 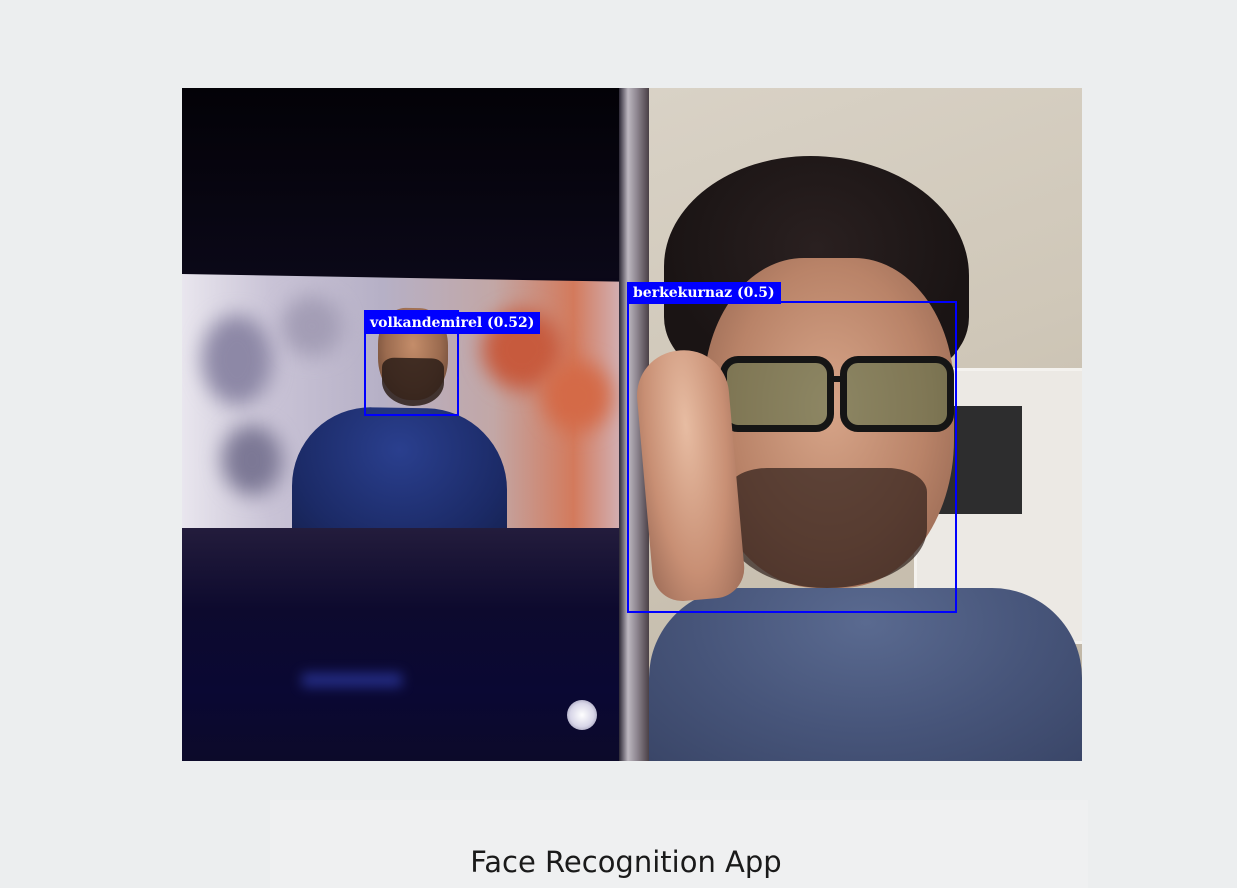 What do you see at coordinates (704, 293) in the screenshot?
I see `face-detection-label-2: berkekurnaz (0.5)` at bounding box center [704, 293].